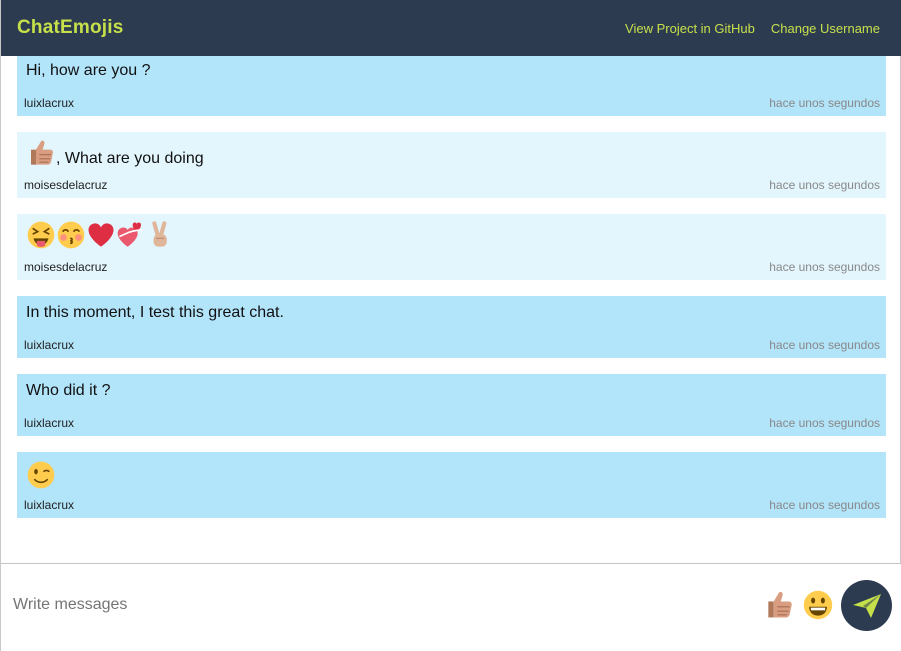 The height and width of the screenshot is (651, 901). I want to click on winking-face-icon, so click(41, 475).